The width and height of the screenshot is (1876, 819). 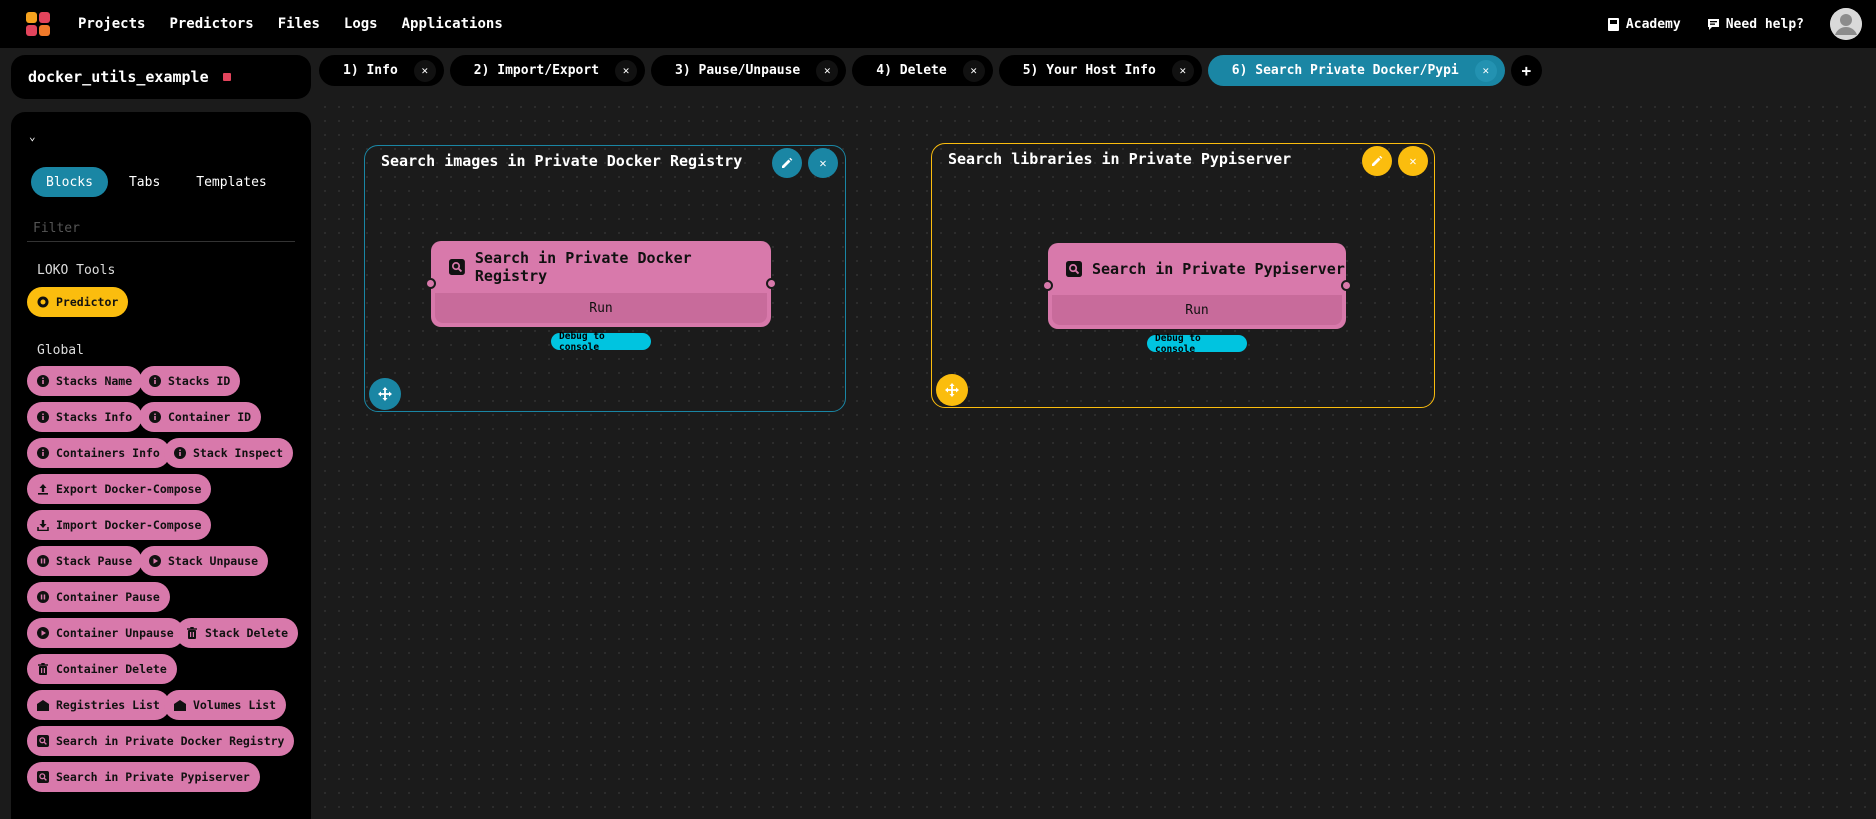 I want to click on block-predictor: Predictor, so click(x=78, y=302).